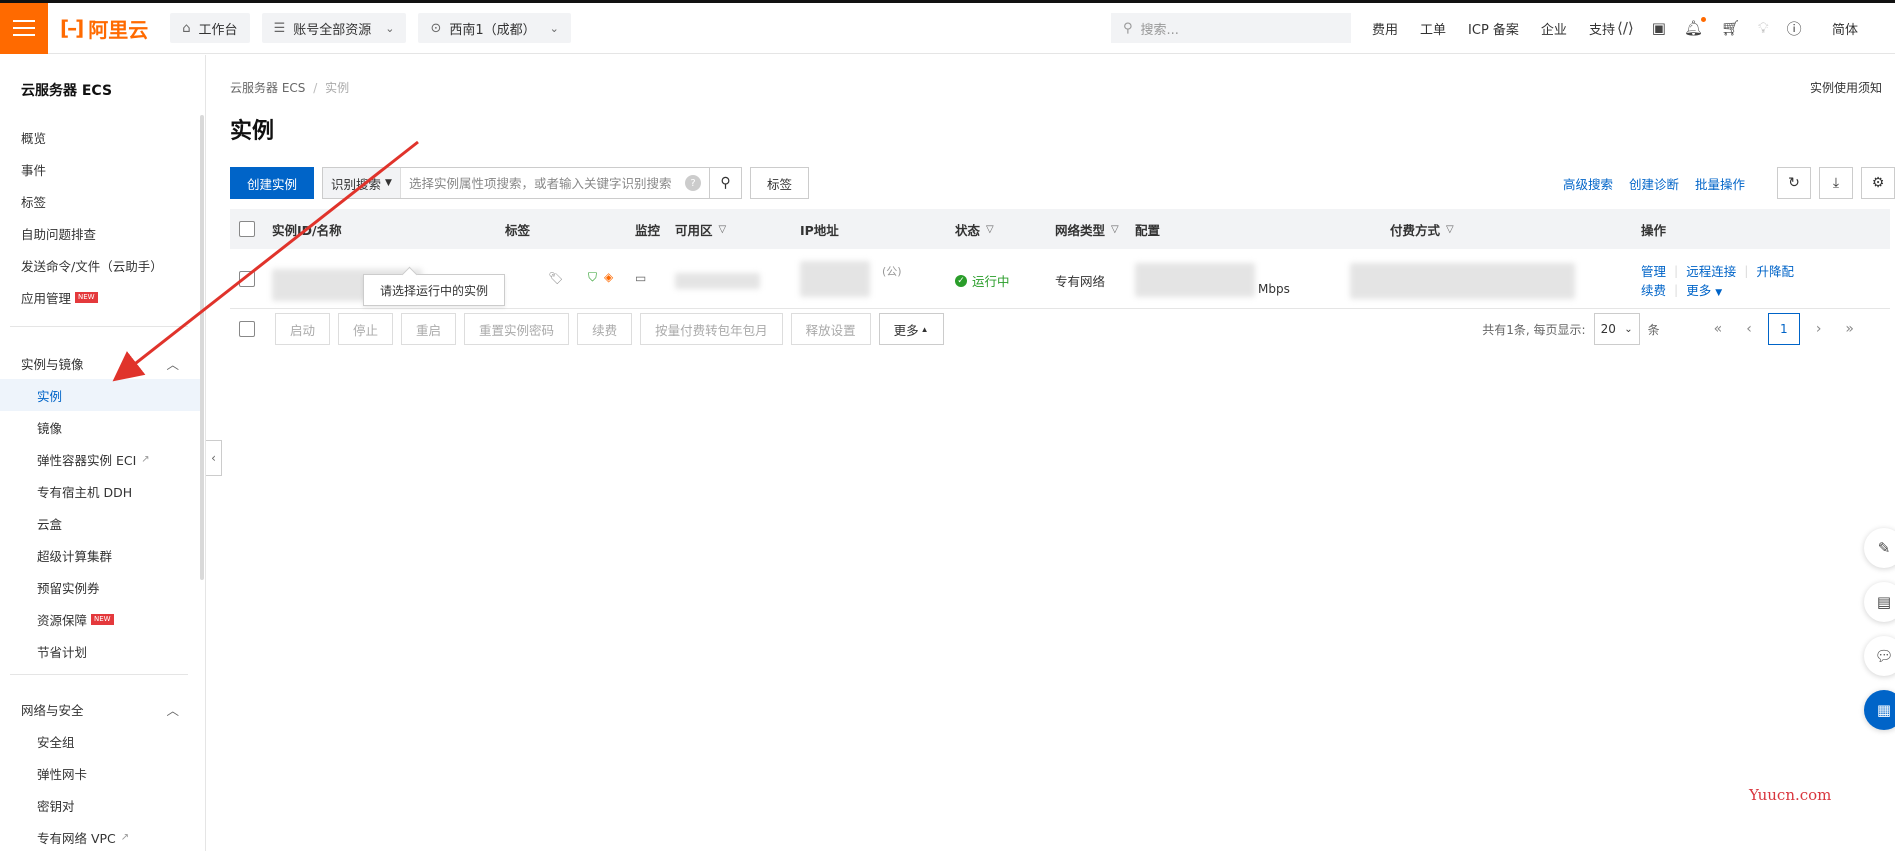 This screenshot has width=1895, height=853. I want to click on more-batch-button: 更多 ▲, so click(911, 329).